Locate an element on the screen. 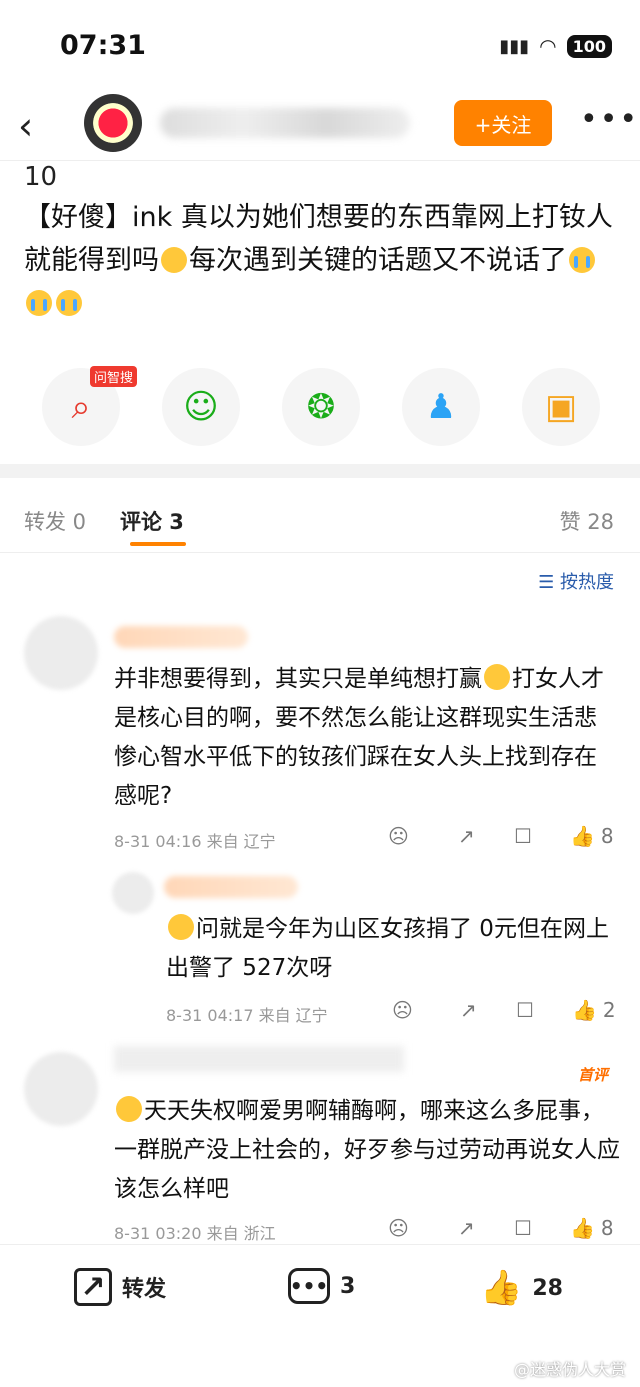 The image size is (640, 1387). shocked-emoji-icon is located at coordinates (497, 677).